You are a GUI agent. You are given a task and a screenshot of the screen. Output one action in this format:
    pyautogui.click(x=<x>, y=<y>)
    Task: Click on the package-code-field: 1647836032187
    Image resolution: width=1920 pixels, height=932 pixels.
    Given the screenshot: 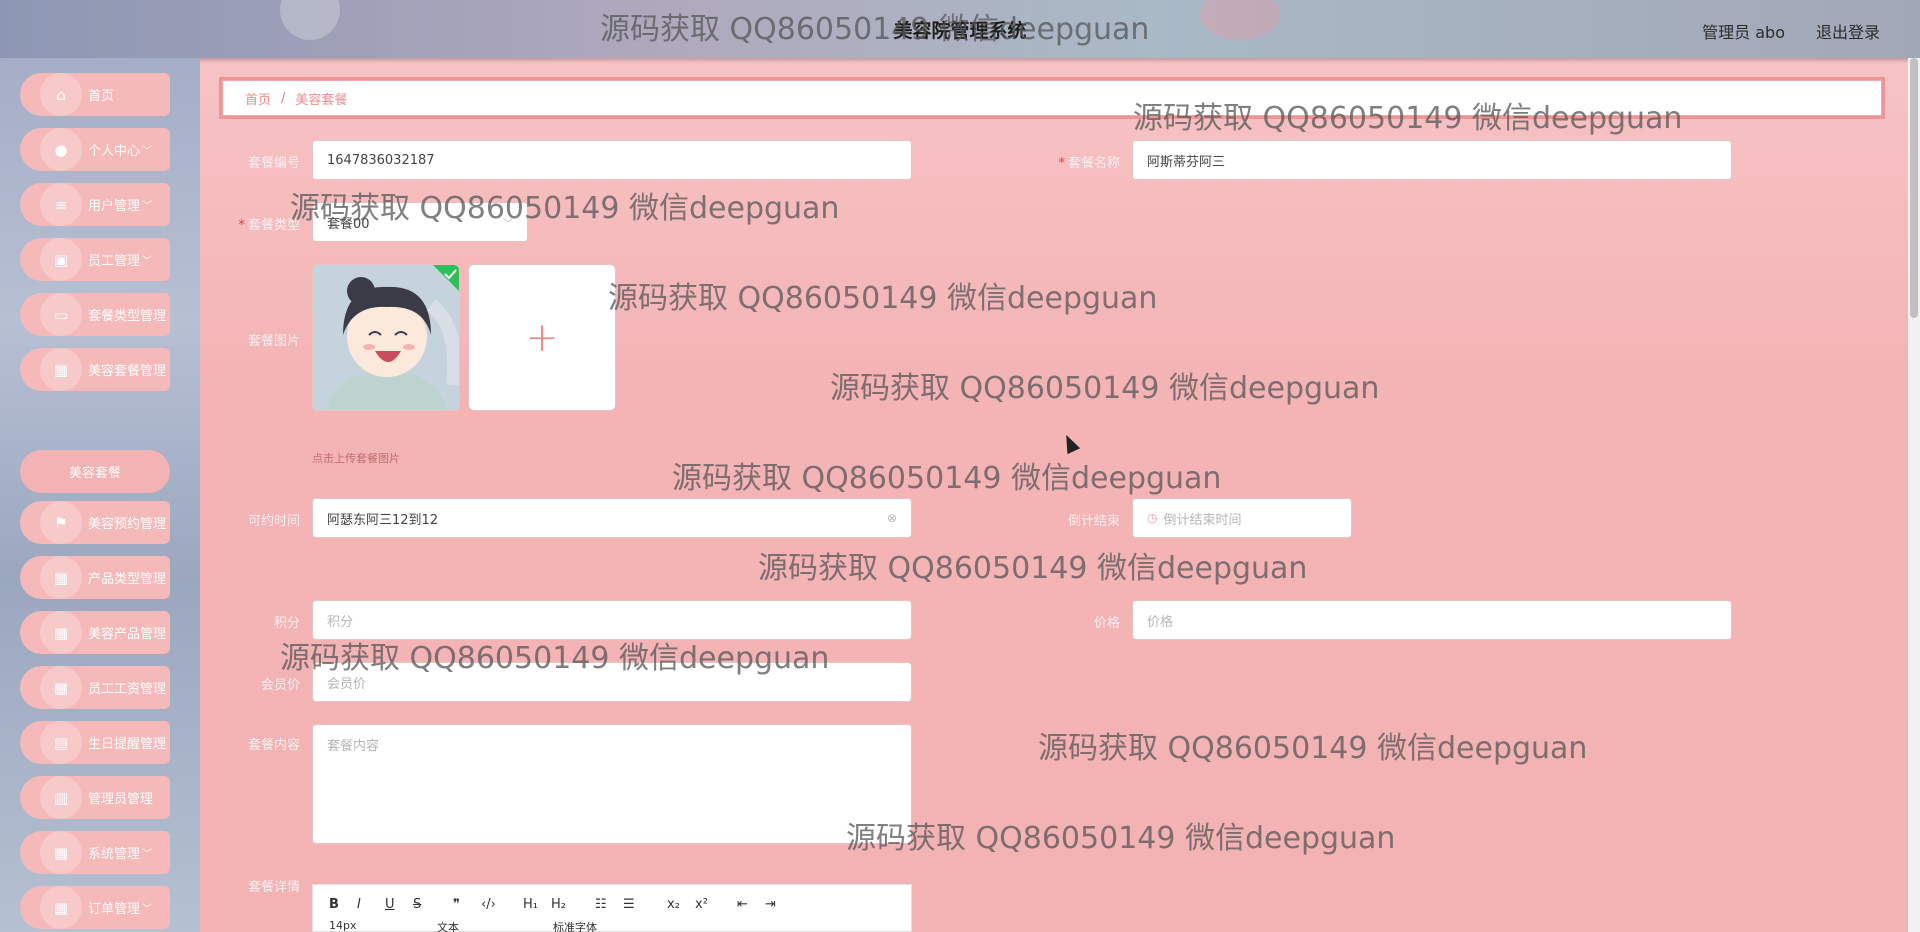 What is the action you would take?
    pyautogui.click(x=612, y=160)
    